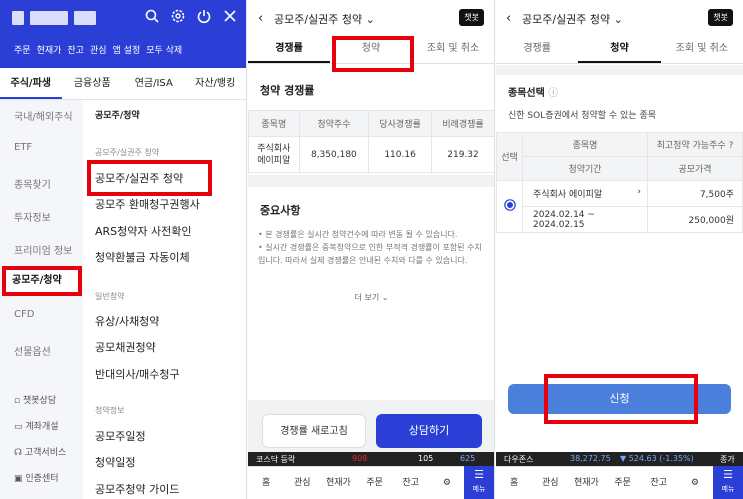 This screenshot has height=499, width=743. Describe the element at coordinates (75, 49) in the screenshot. I see `chip-balance: 잔고` at that location.